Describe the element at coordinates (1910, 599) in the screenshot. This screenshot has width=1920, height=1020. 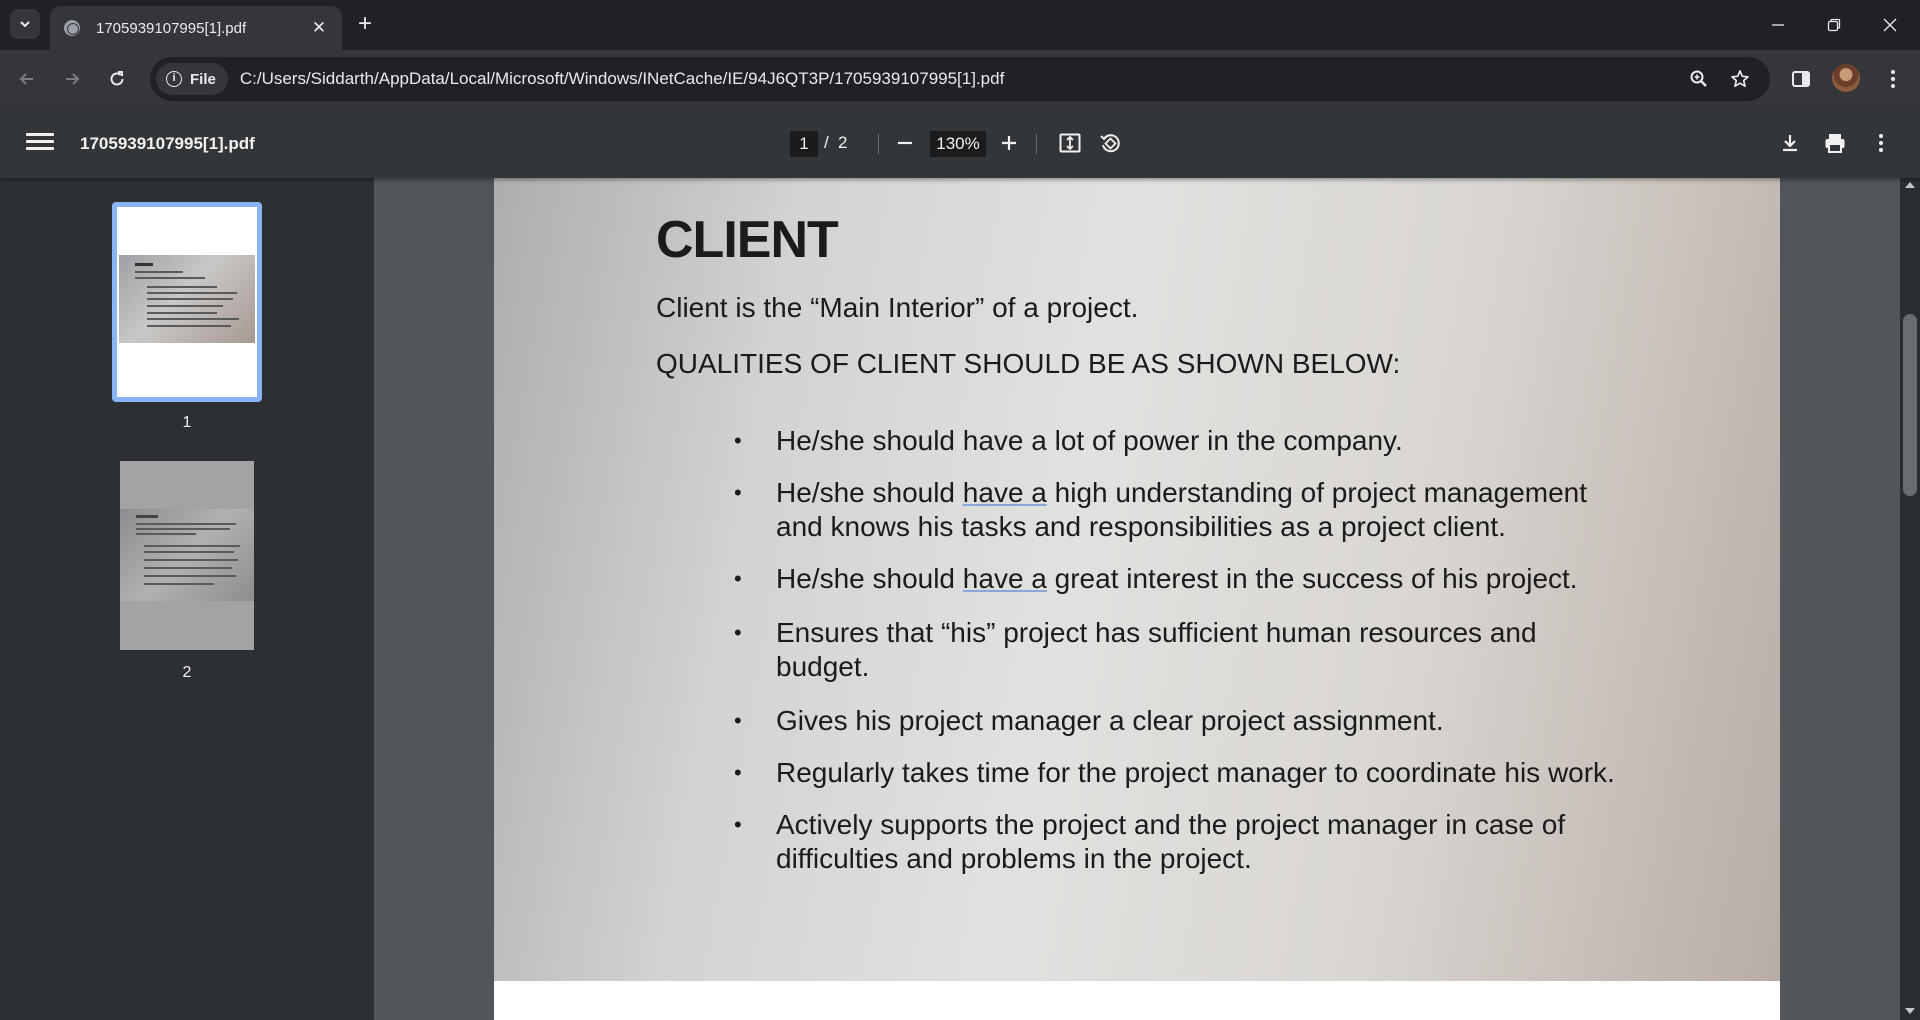
I see `vertical-scrollbar` at that location.